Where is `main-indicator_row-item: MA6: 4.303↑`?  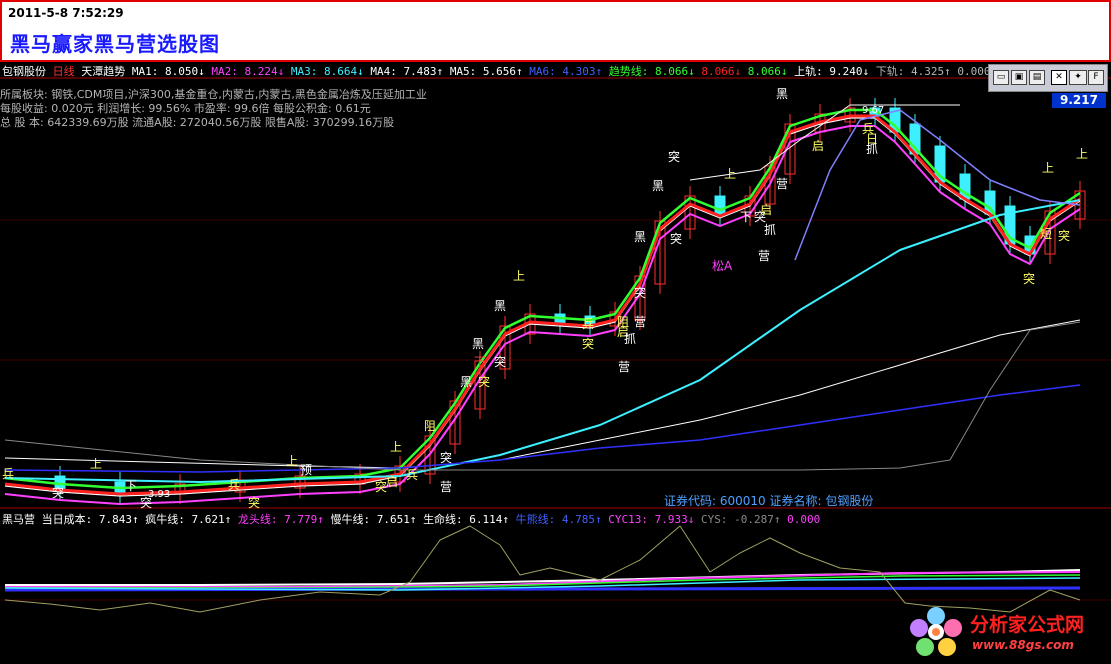
main-indicator_row-item: MA6: 4.303↑ is located at coordinates (569, 71).